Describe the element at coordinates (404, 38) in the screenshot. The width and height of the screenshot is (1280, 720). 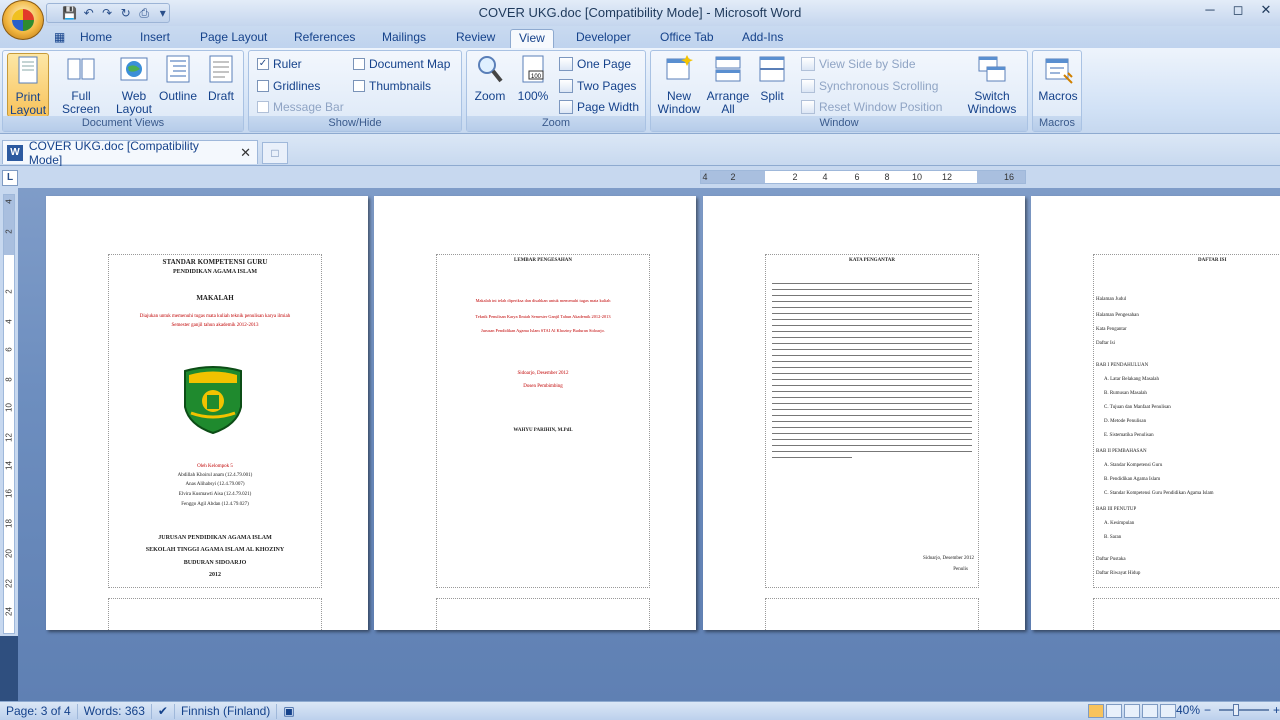
I see `tab-mailings: Mailings` at that location.